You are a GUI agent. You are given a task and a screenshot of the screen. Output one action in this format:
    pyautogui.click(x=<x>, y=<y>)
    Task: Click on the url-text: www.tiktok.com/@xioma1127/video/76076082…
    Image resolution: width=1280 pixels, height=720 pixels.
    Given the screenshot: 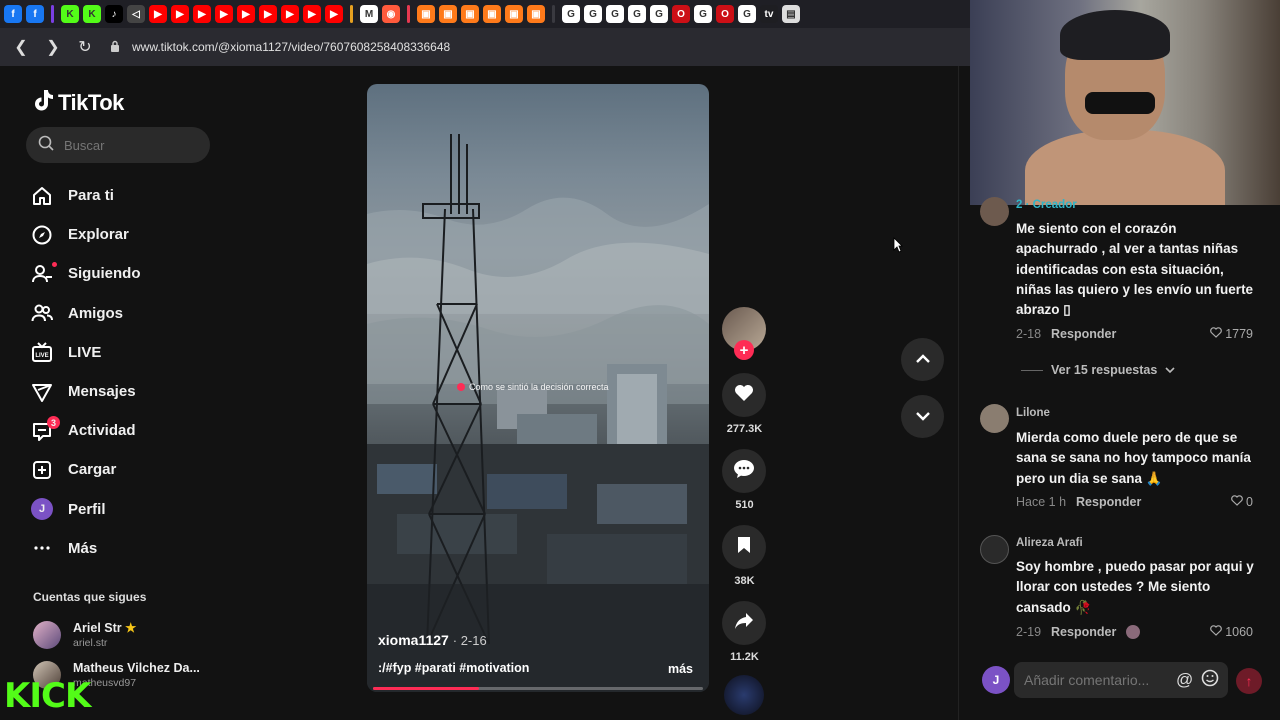 What is the action you would take?
    pyautogui.click(x=291, y=47)
    